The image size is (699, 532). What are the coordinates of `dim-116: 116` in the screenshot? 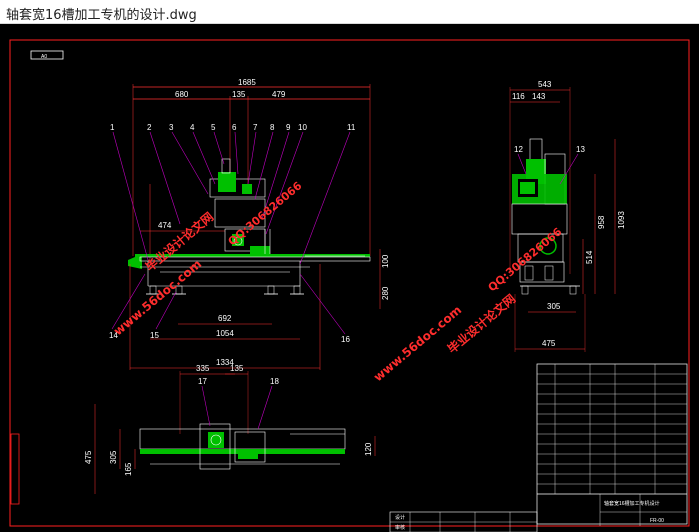 It's located at (518, 96).